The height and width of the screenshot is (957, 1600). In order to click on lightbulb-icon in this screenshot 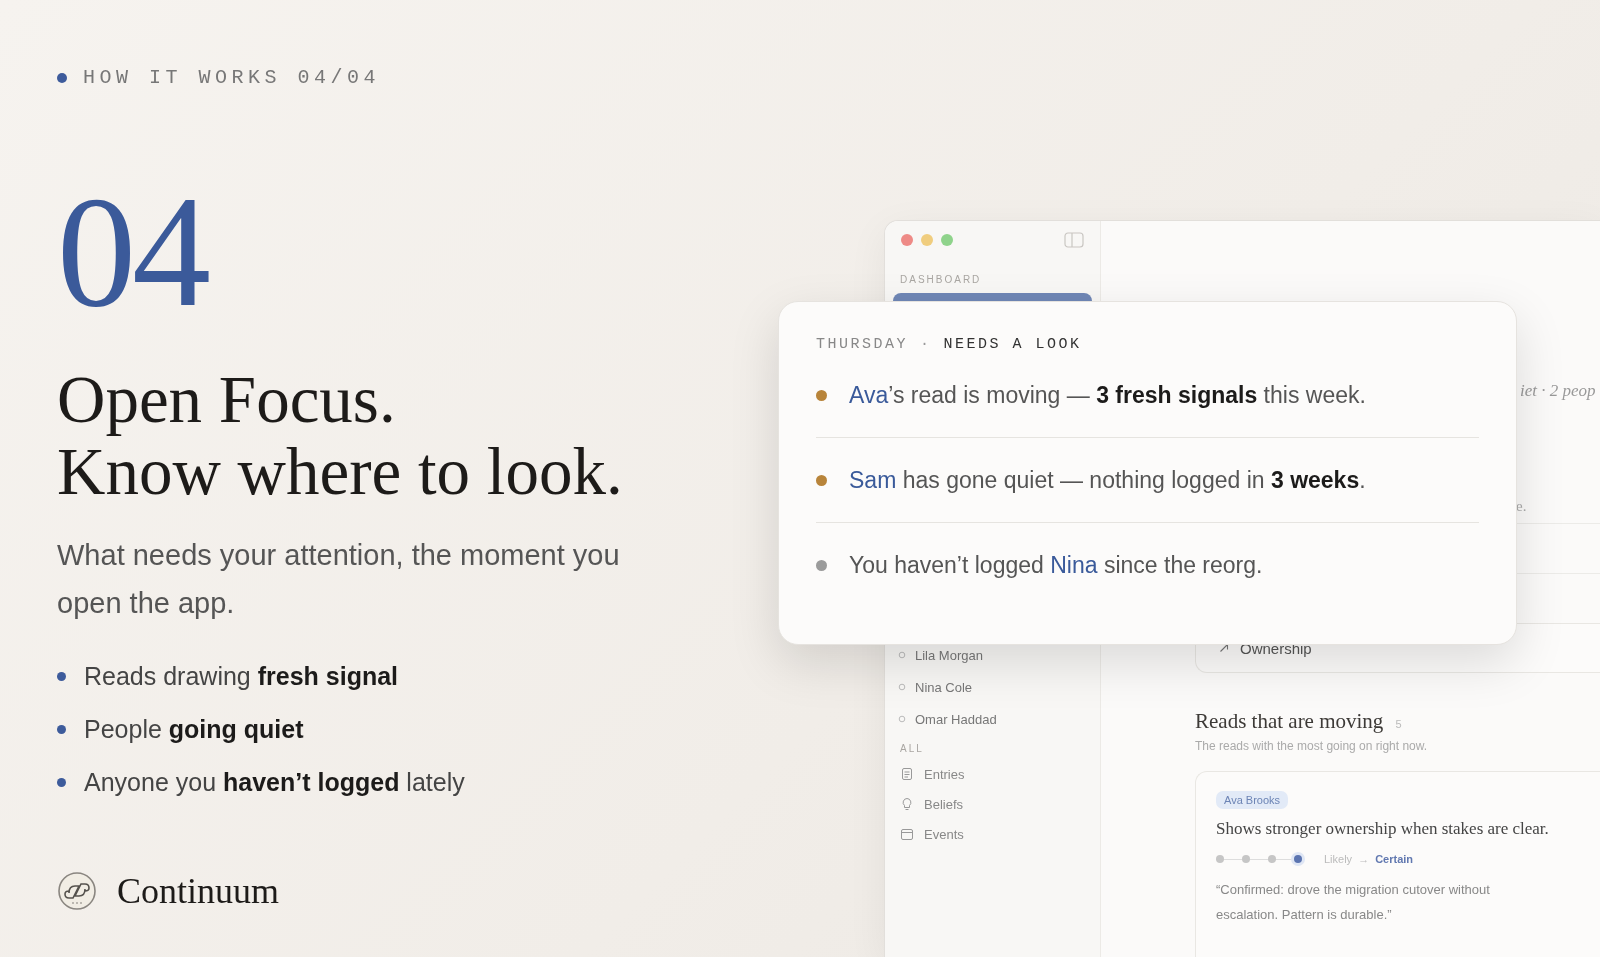, I will do `click(907, 804)`.